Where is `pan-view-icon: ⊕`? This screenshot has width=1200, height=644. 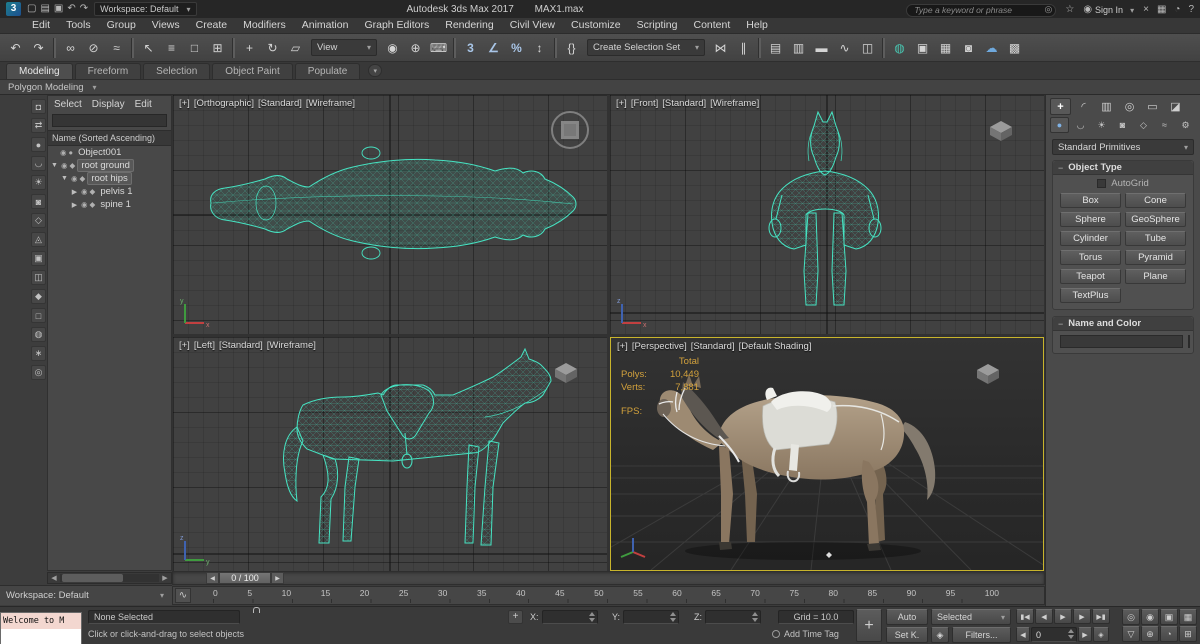
pan-view-icon: ⊕ is located at coordinates (1150, 634).